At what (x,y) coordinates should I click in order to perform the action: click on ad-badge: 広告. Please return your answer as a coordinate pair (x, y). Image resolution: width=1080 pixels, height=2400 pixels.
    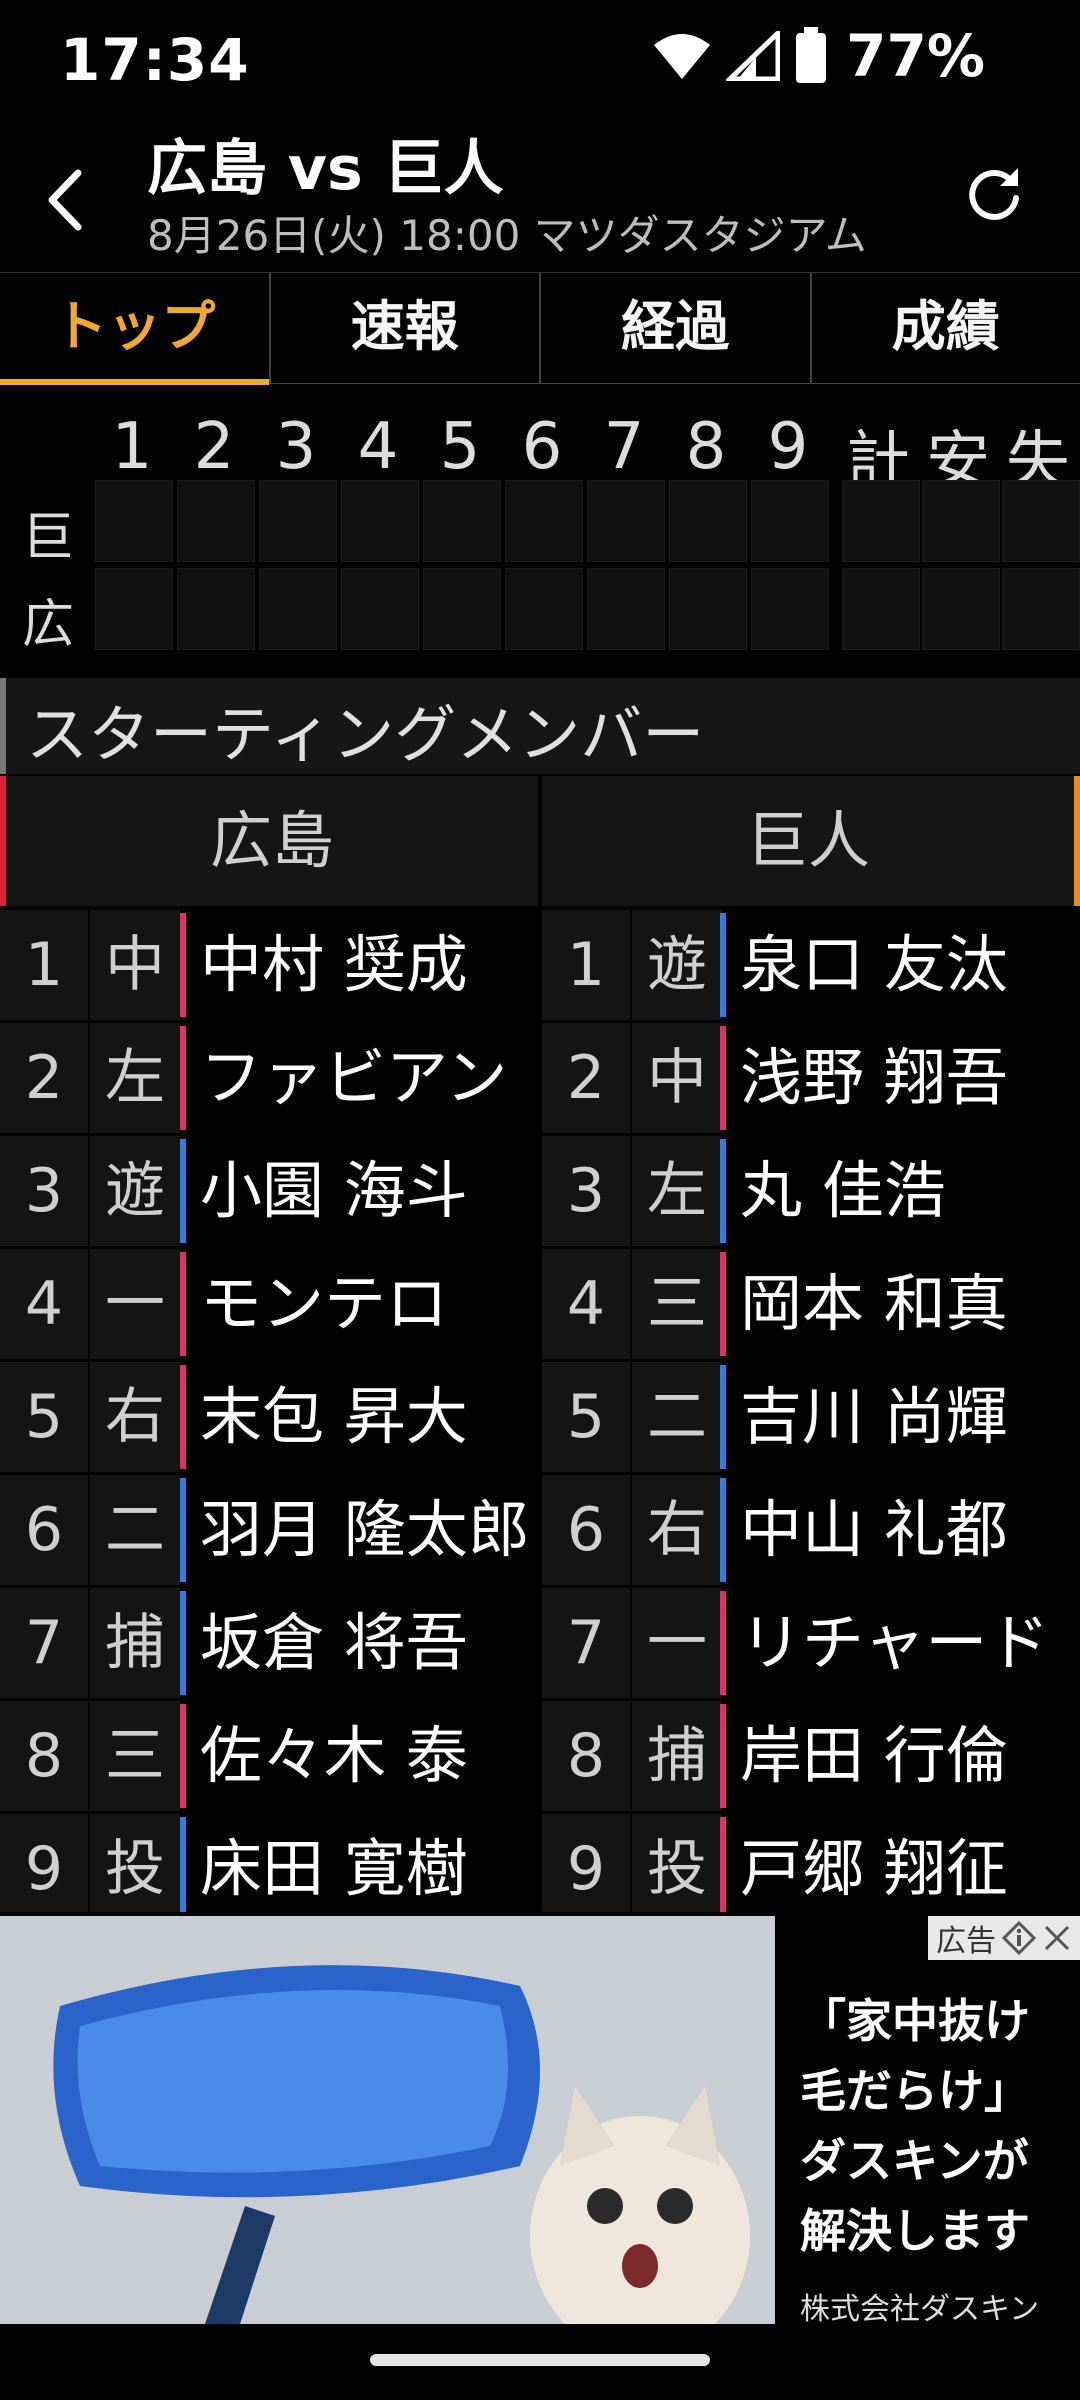
    Looking at the image, I should click on (1004, 1938).